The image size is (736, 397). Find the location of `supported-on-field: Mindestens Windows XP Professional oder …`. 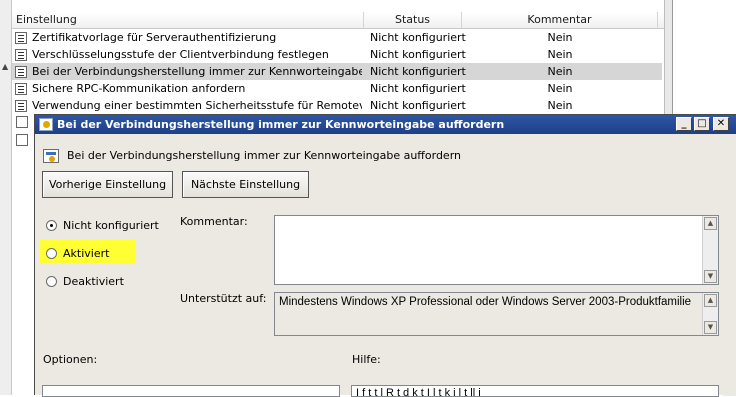

supported-on-field: Mindestens Windows XP Professional oder … is located at coordinates (496, 314).